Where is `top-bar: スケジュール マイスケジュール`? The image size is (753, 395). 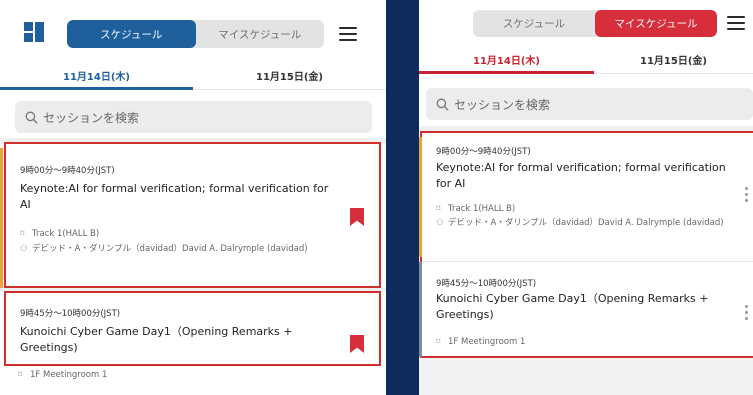 top-bar: スケジュール マイスケジュール is located at coordinates (193, 34).